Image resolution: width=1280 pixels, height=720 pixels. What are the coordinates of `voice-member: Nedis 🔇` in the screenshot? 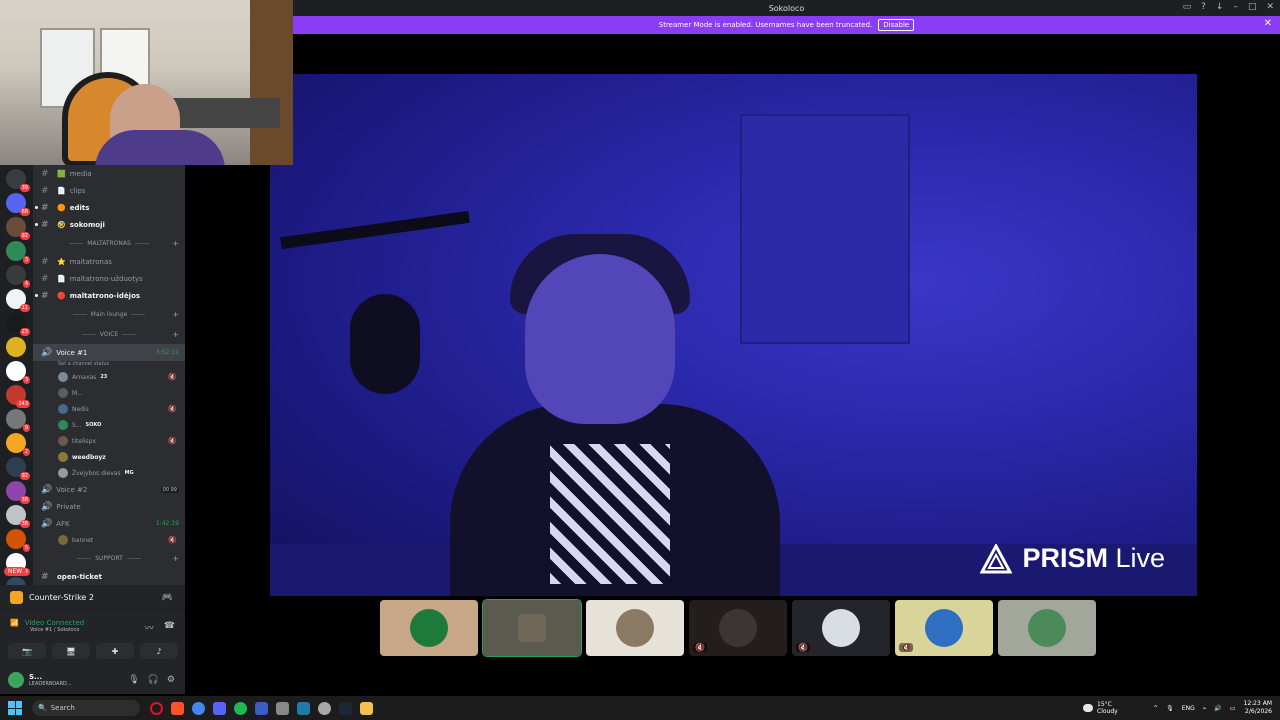 It's located at (109, 409).